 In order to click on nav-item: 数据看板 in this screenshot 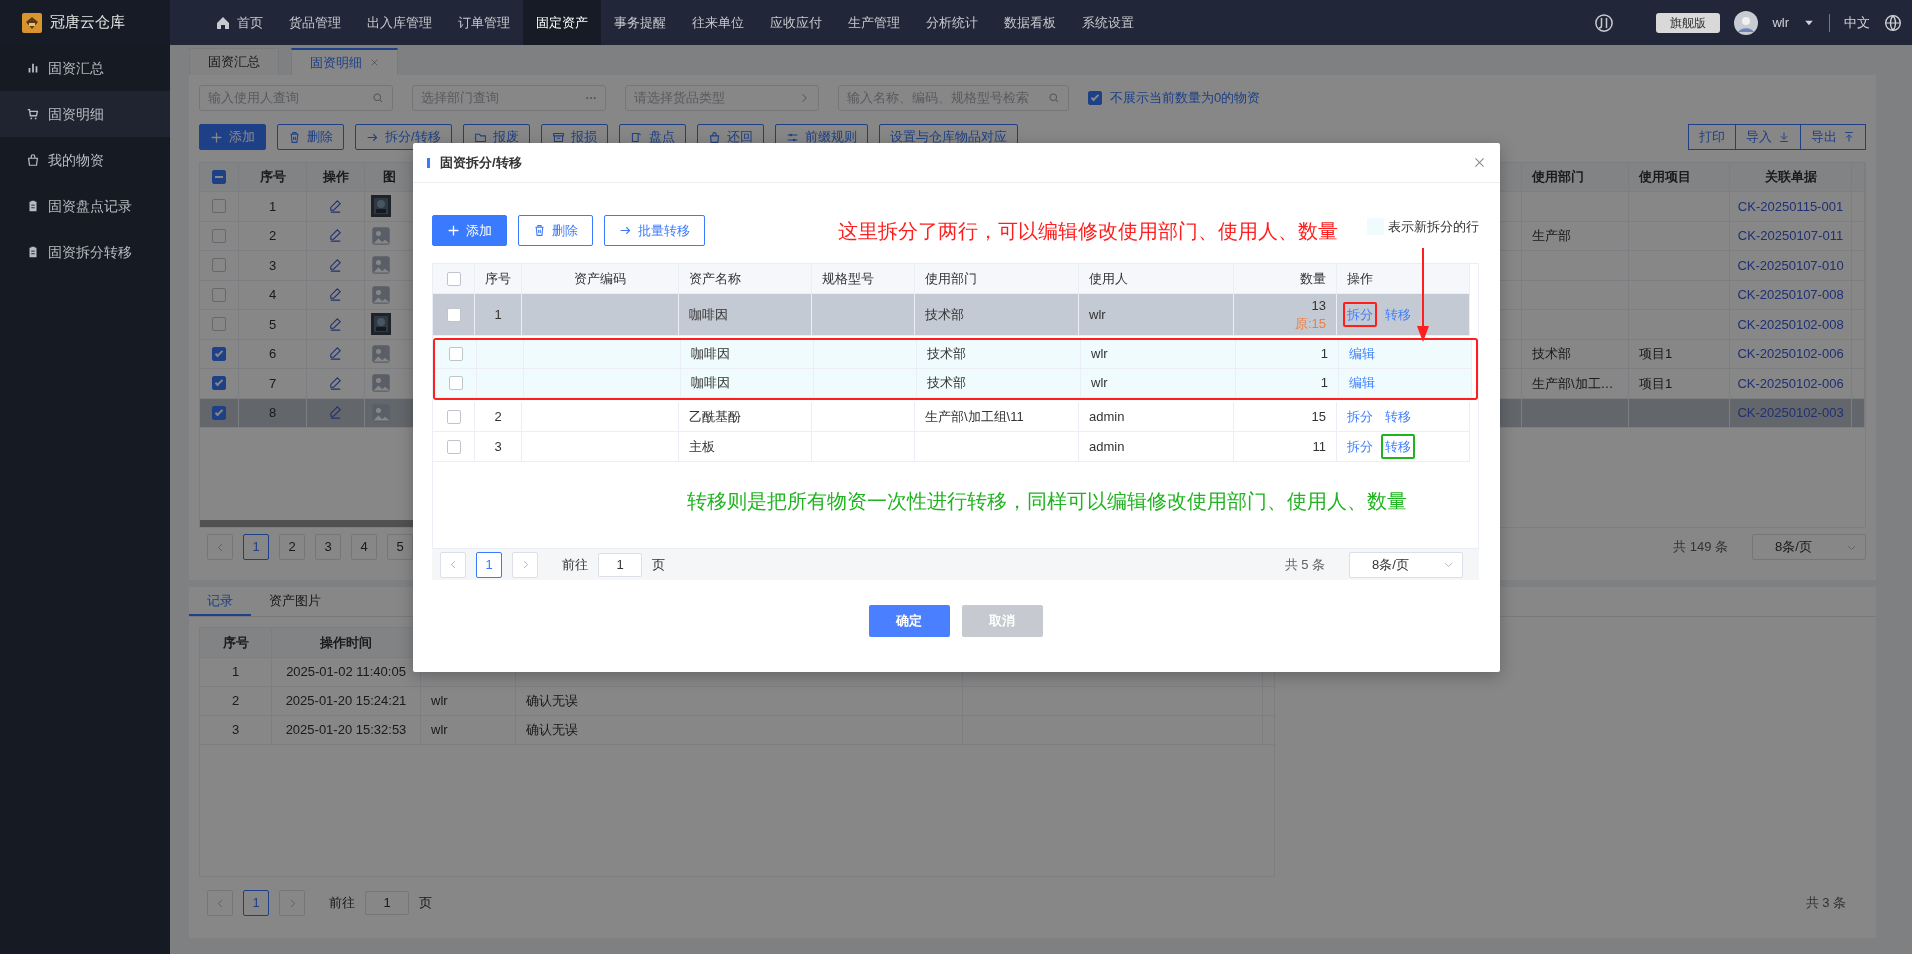, I will do `click(1030, 22)`.